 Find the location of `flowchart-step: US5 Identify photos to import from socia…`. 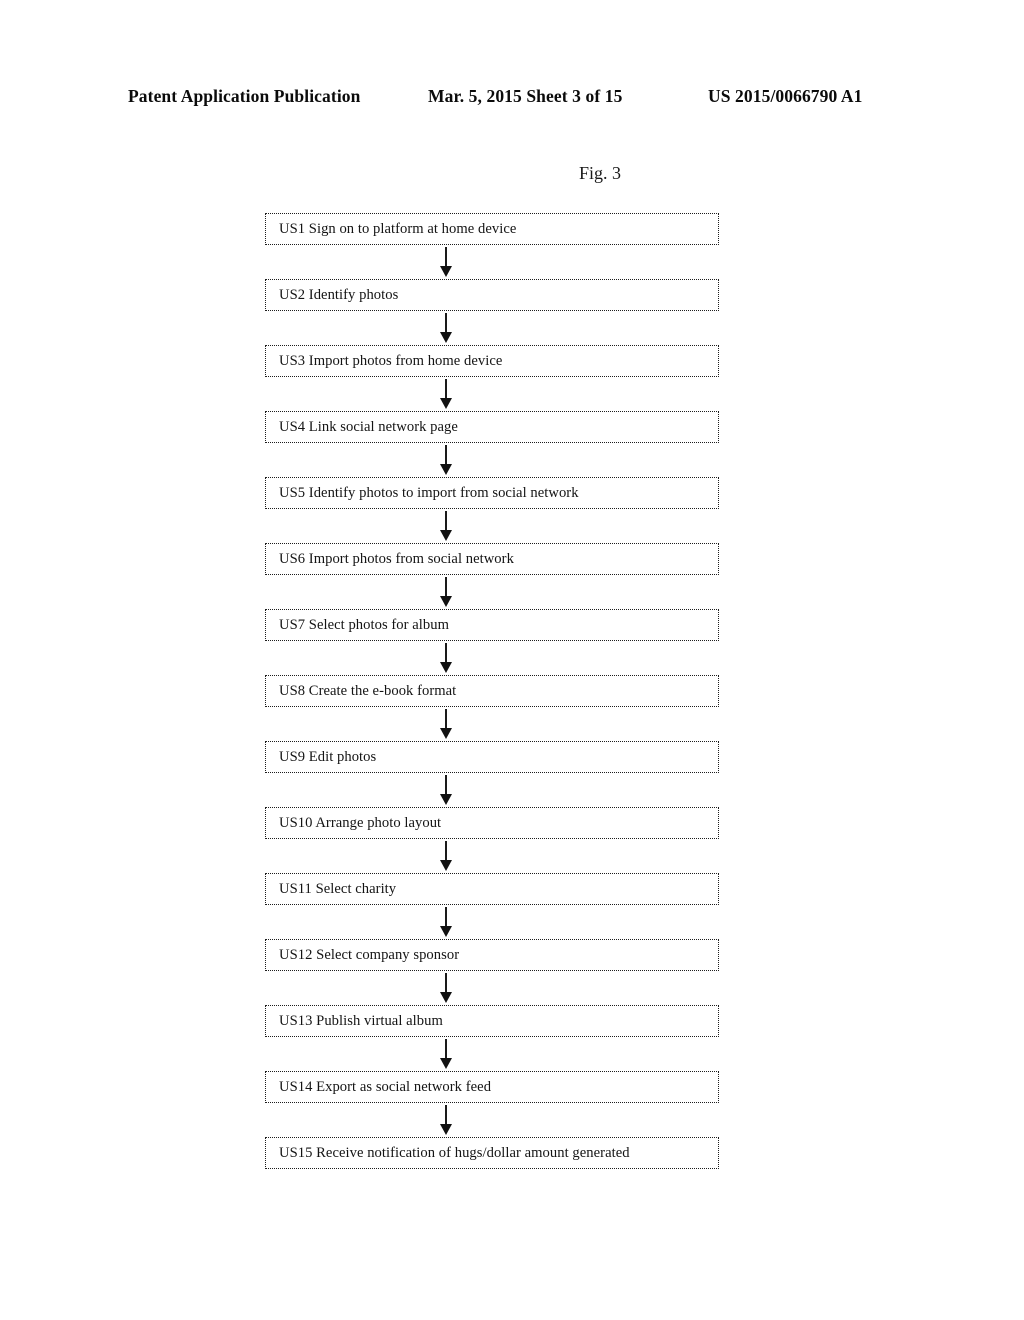

flowchart-step: US5 Identify photos to import from socia… is located at coordinates (493, 510).